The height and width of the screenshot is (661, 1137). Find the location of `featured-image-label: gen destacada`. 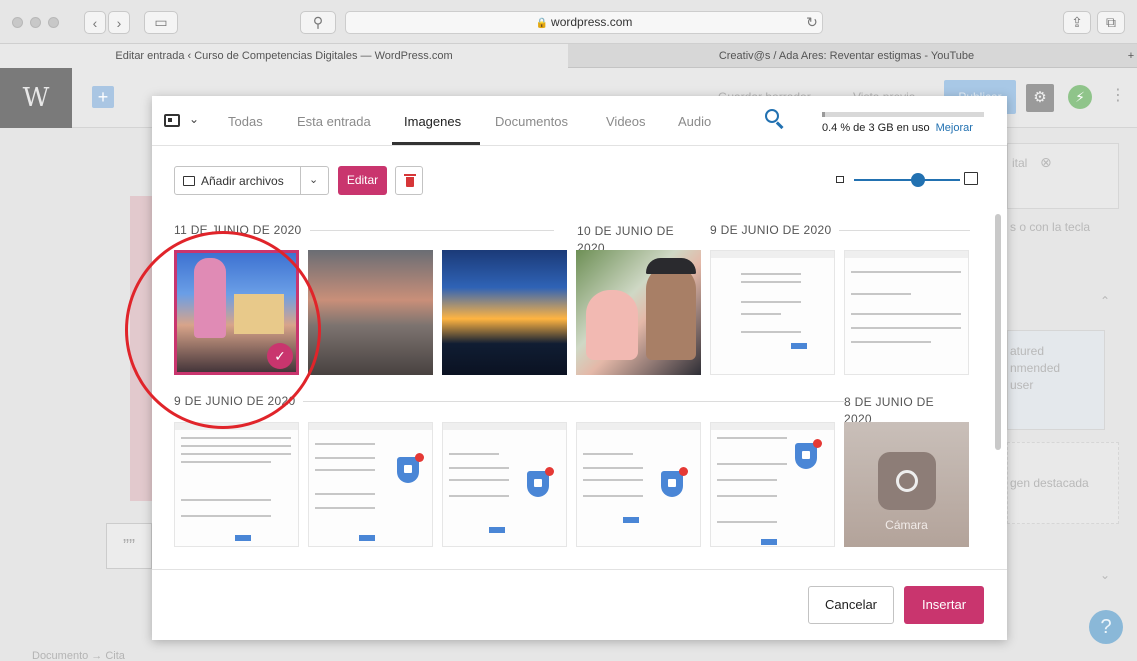

featured-image-label: gen destacada is located at coordinates (1049, 483).